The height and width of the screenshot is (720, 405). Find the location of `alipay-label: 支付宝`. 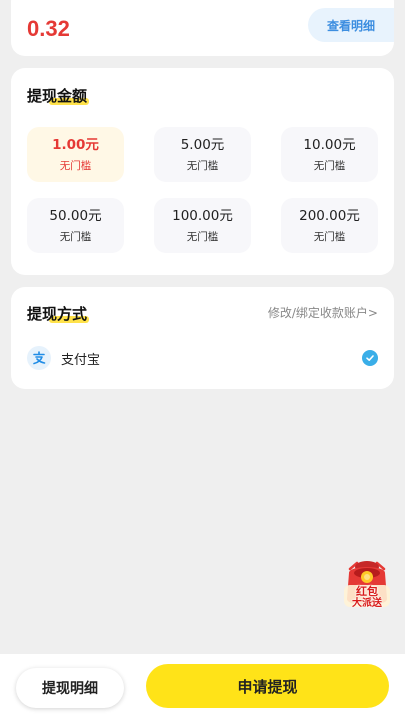

alipay-label: 支付宝 is located at coordinates (81, 360).